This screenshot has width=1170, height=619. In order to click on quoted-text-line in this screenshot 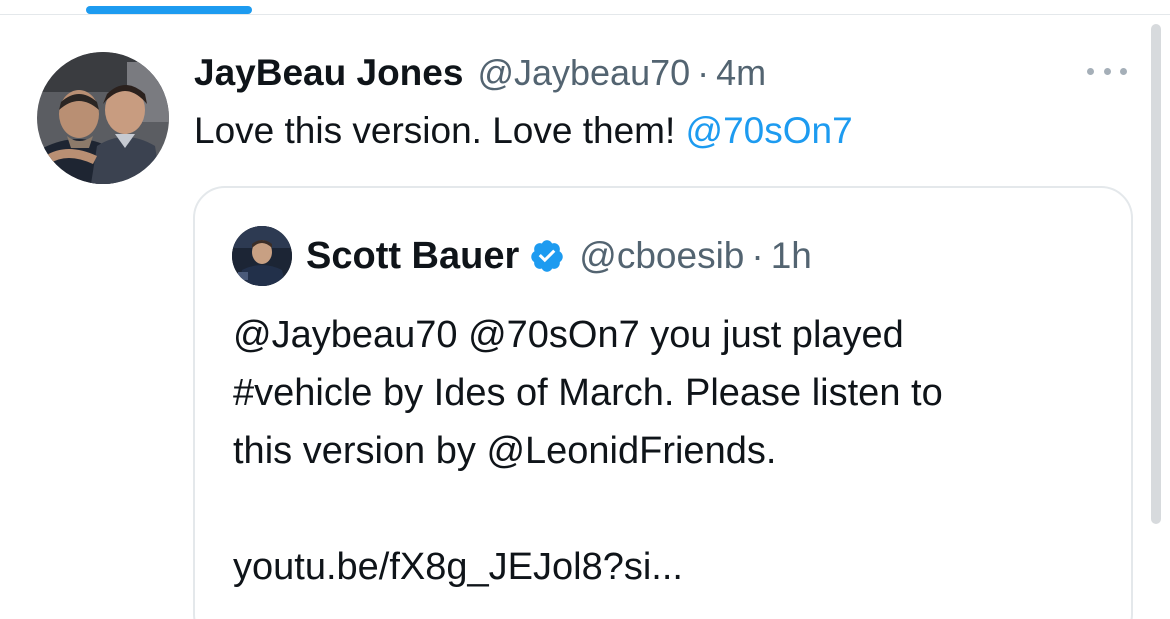, I will do `click(588, 509)`.